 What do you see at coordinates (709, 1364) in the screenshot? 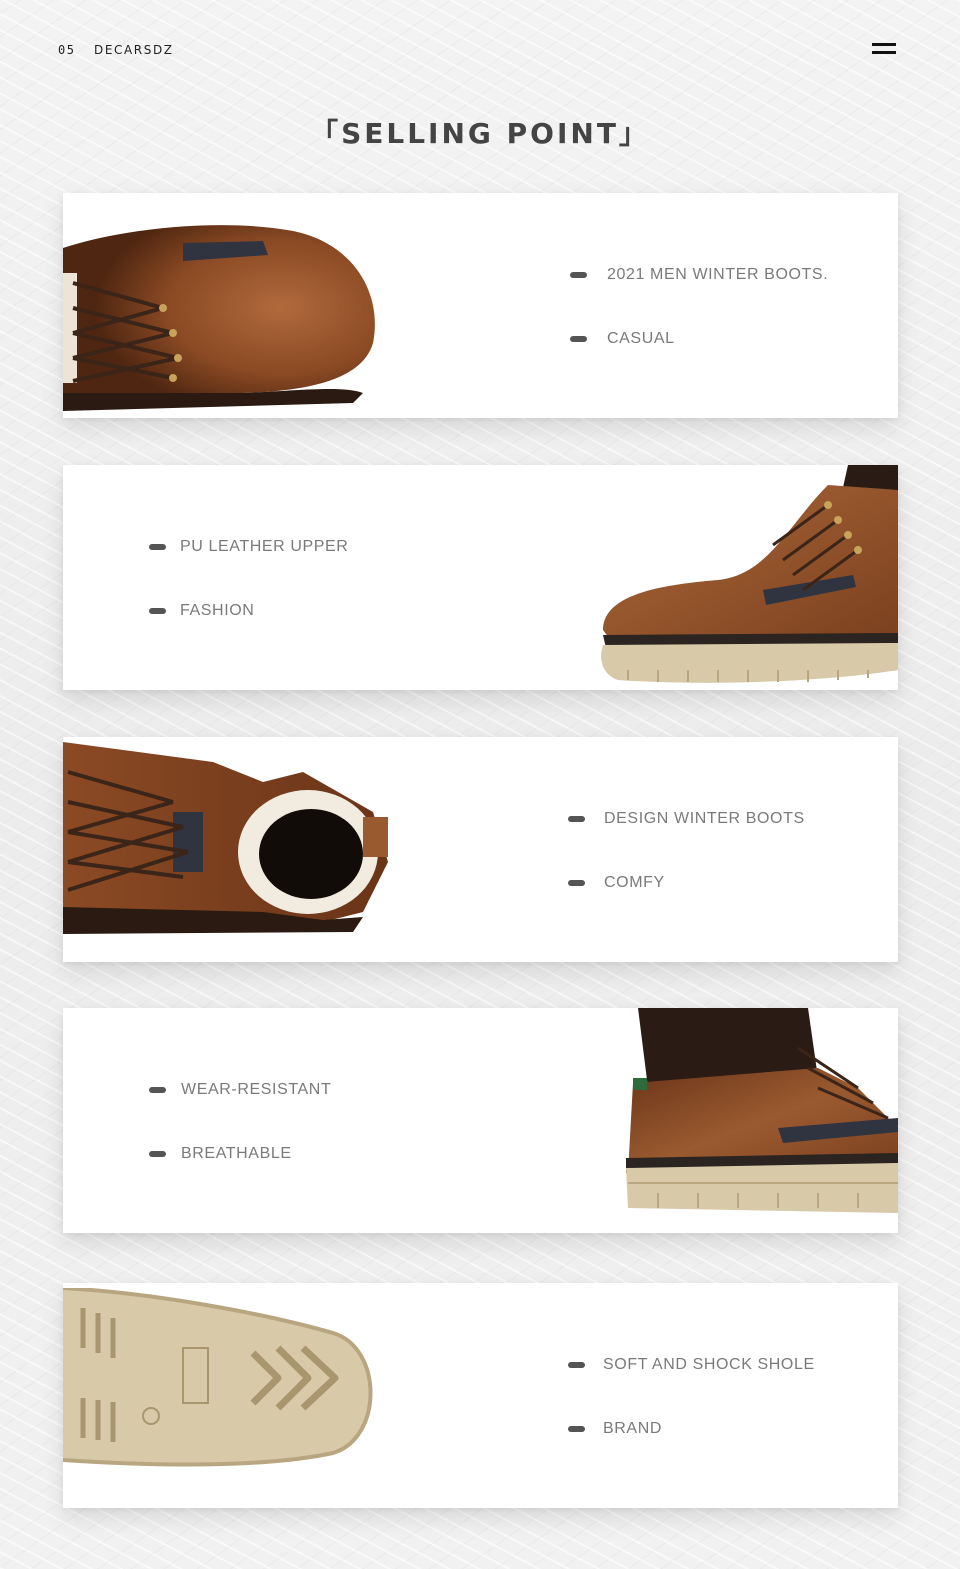
I see `feature-text: SOFT AND SHOCK SHOLE` at bounding box center [709, 1364].